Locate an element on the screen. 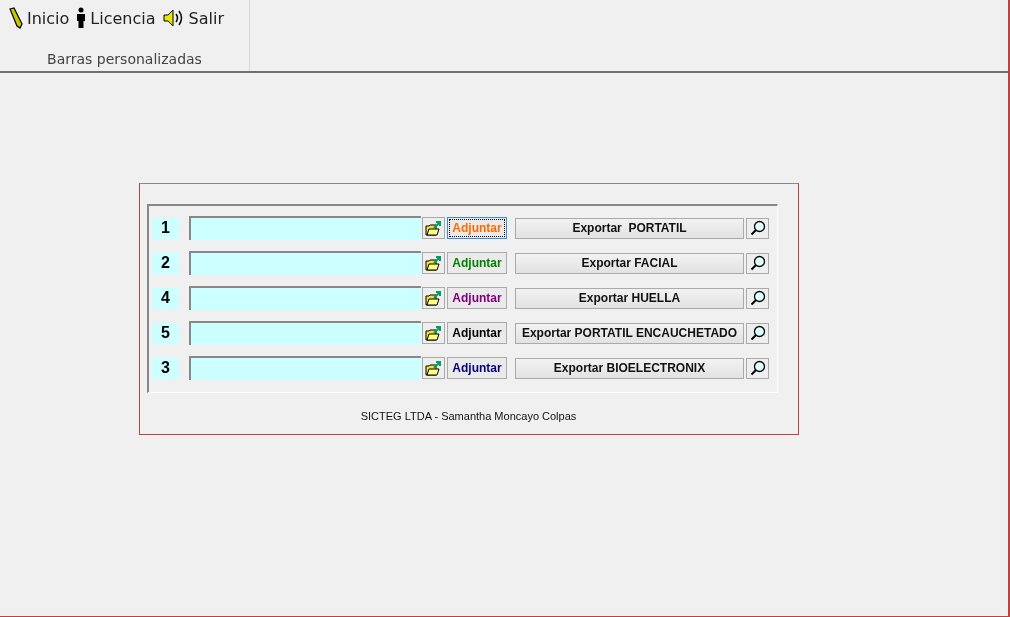 This screenshot has height=617, width=1010. footer-text: SICTEG LTDA - Samantha Moncayo Colpas is located at coordinates (468, 416).